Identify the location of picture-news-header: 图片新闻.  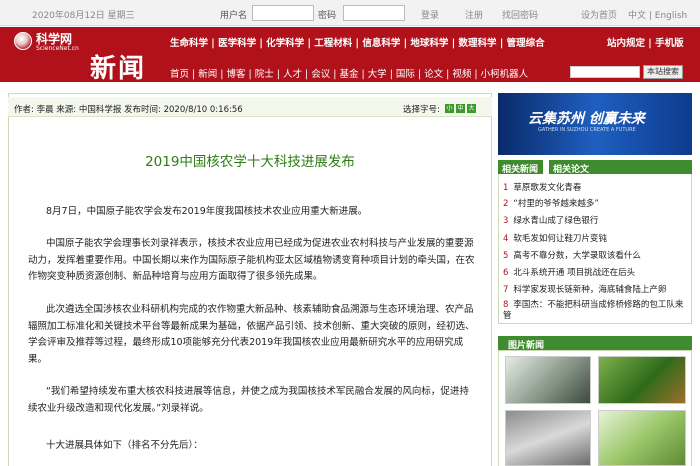
(595, 343).